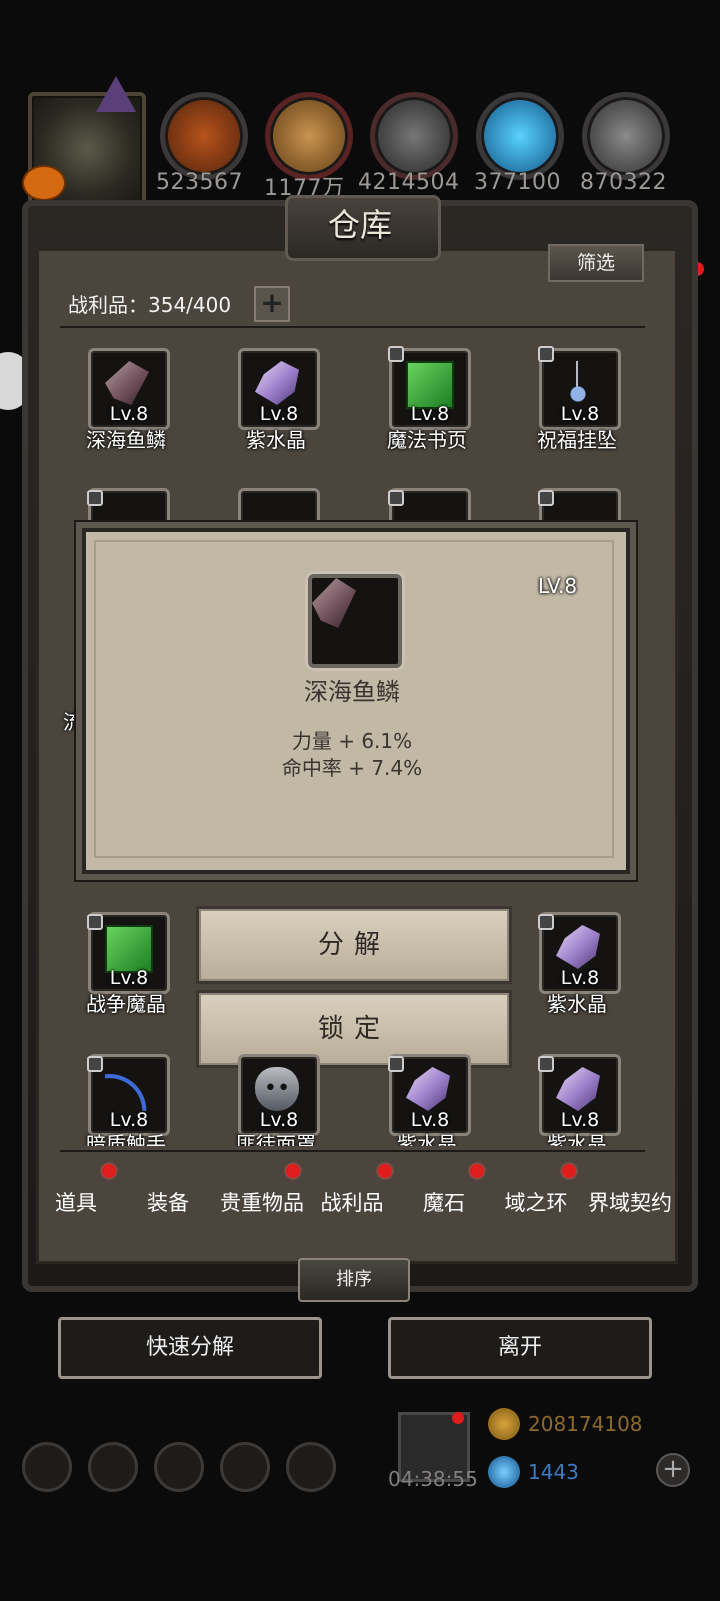  What do you see at coordinates (553, 1472) in the screenshot?
I see `gem-amount: 1443` at bounding box center [553, 1472].